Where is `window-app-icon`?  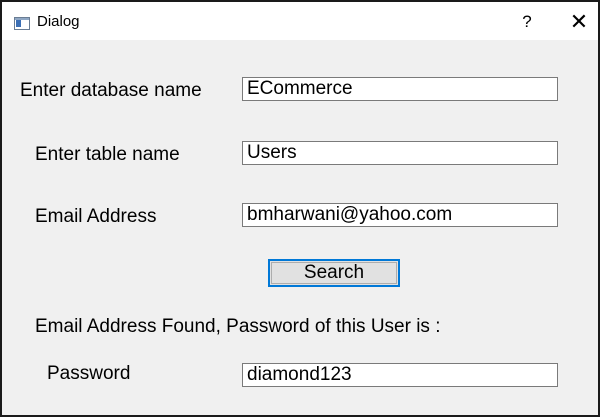 window-app-icon is located at coordinates (22, 23).